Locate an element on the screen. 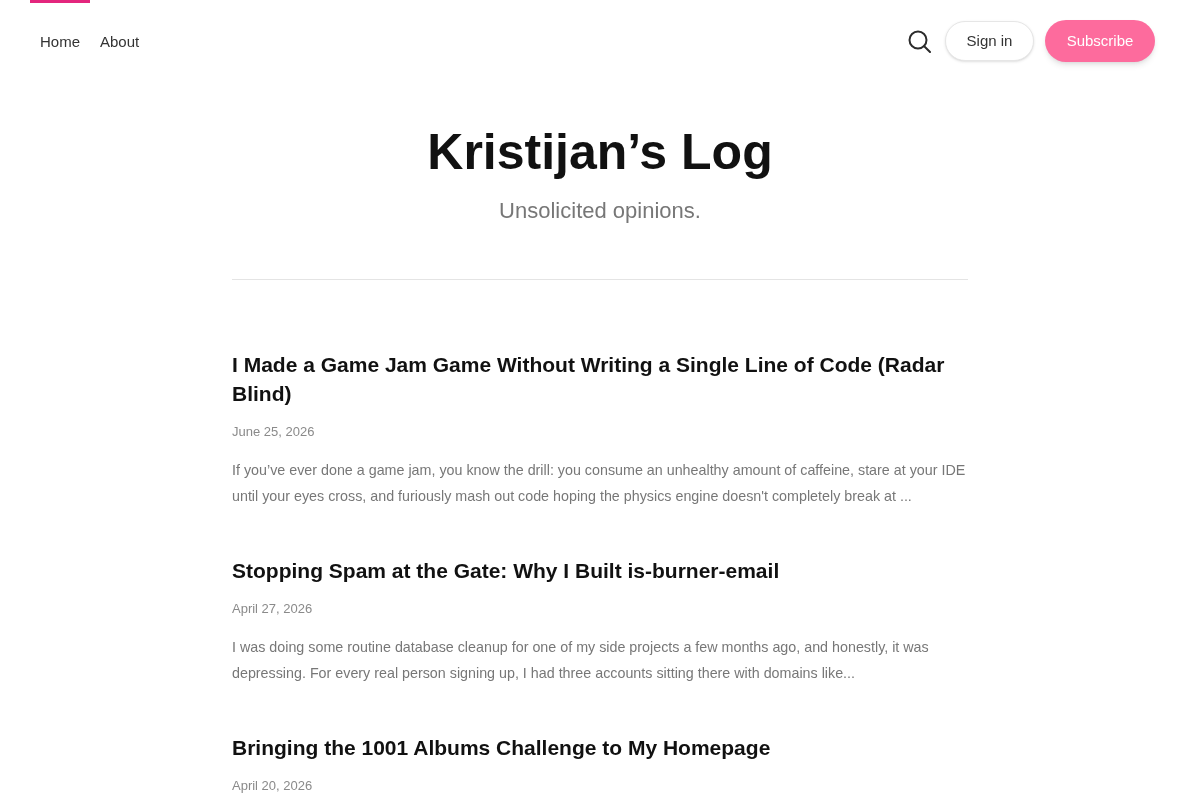  search-icon is located at coordinates (919, 41).